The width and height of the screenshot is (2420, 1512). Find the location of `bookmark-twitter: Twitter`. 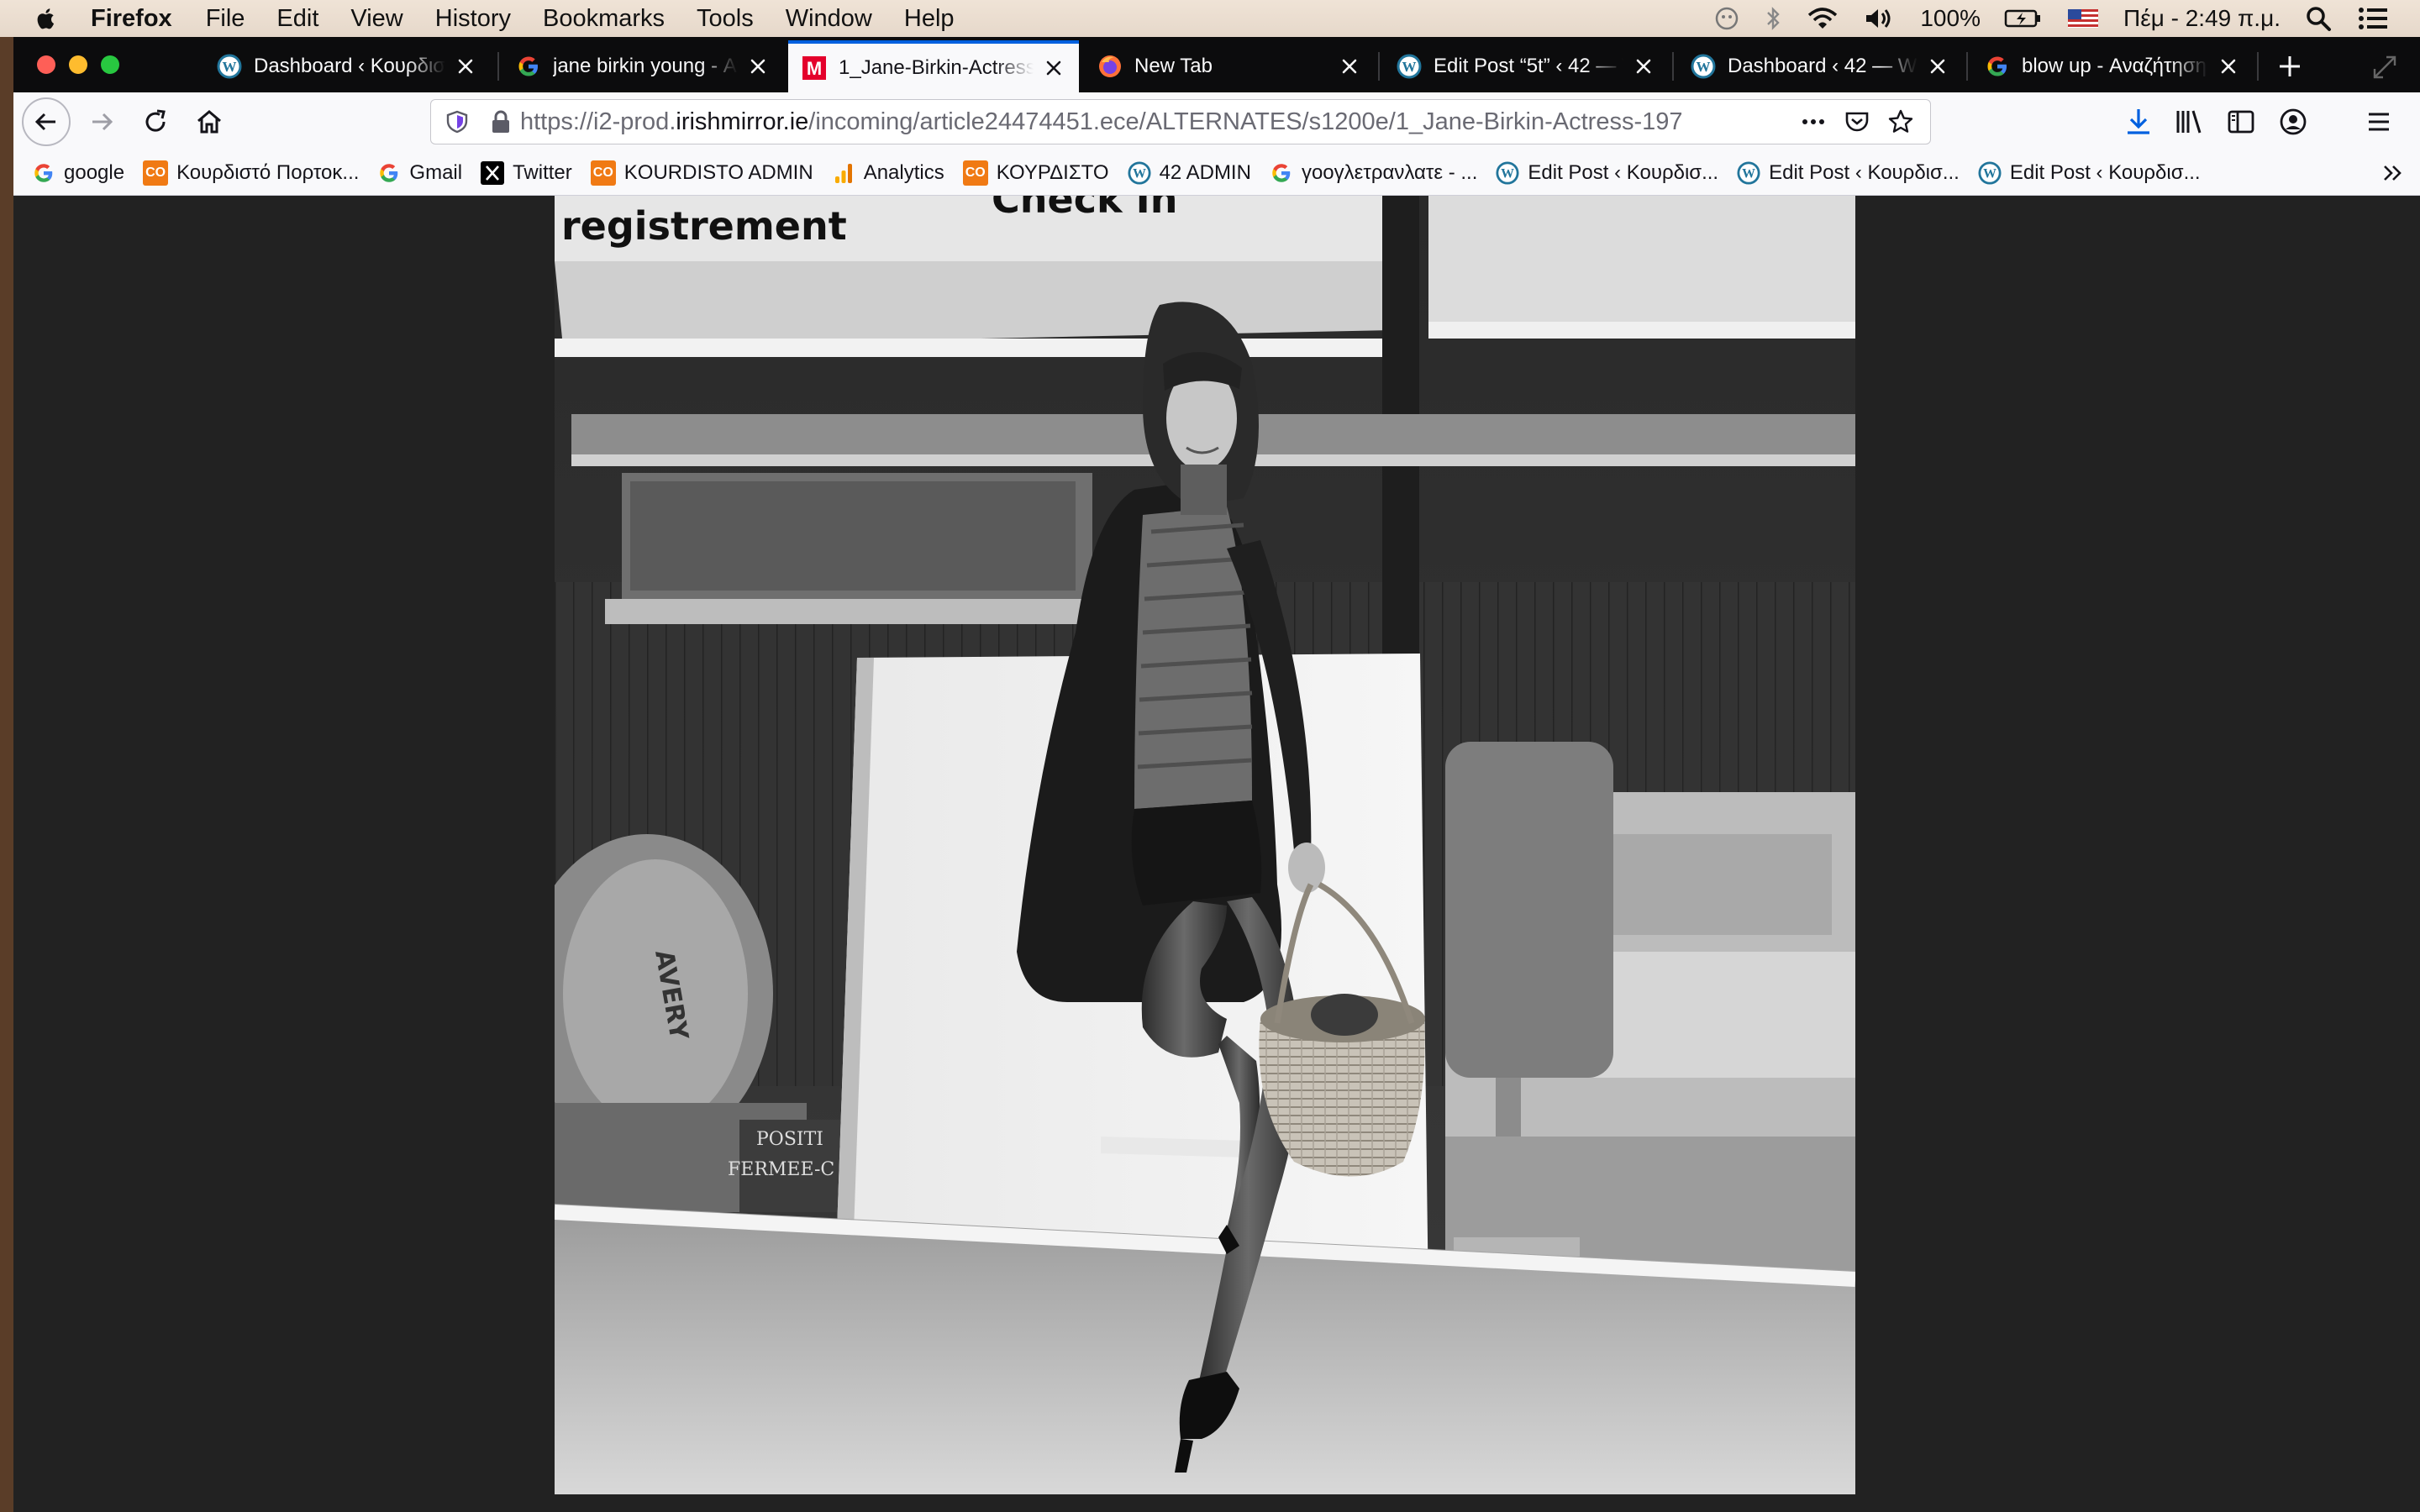

bookmark-twitter: Twitter is located at coordinates (526, 173).